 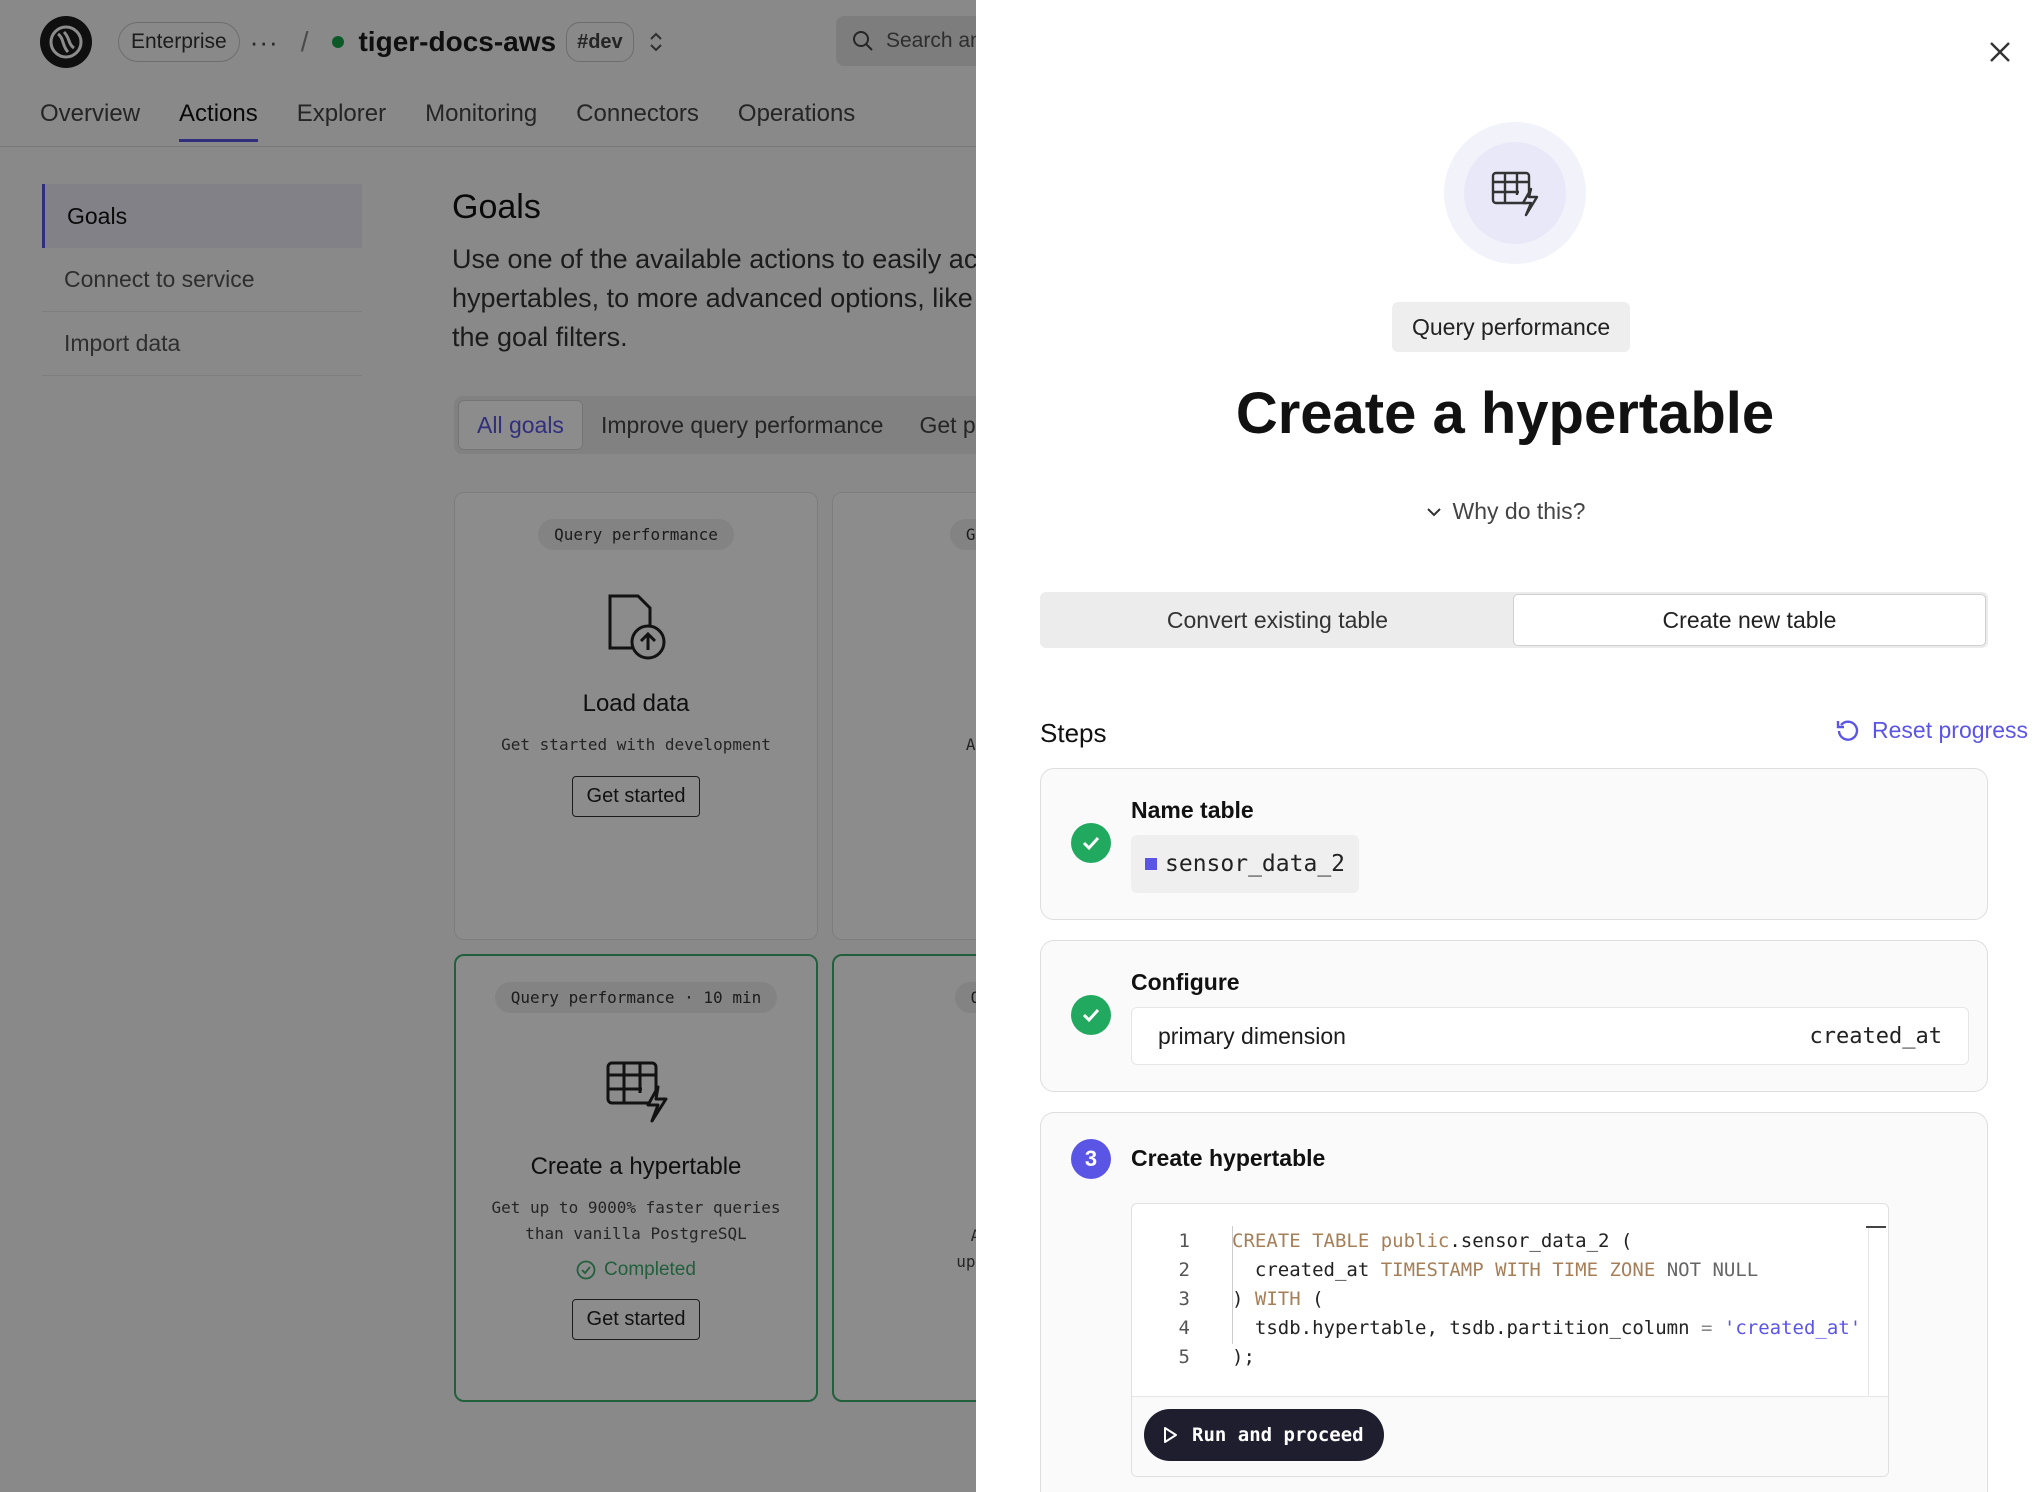 I want to click on run-and-proceed-button: Run and proceed, so click(x=1264, y=1435).